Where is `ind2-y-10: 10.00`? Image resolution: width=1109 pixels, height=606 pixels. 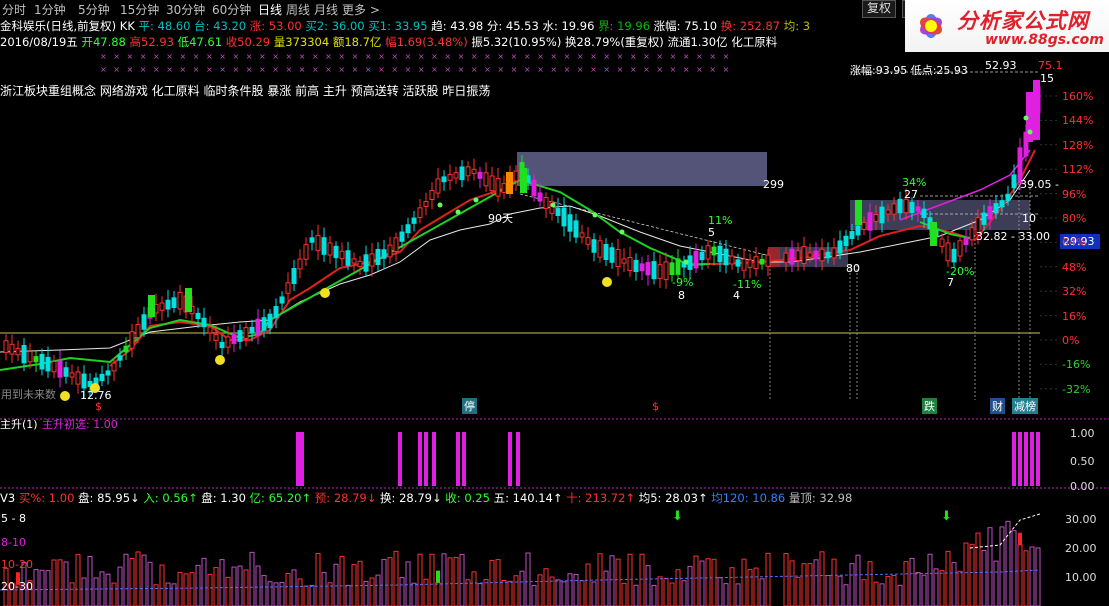 ind2-y-10: 10.00 is located at coordinates (1081, 577).